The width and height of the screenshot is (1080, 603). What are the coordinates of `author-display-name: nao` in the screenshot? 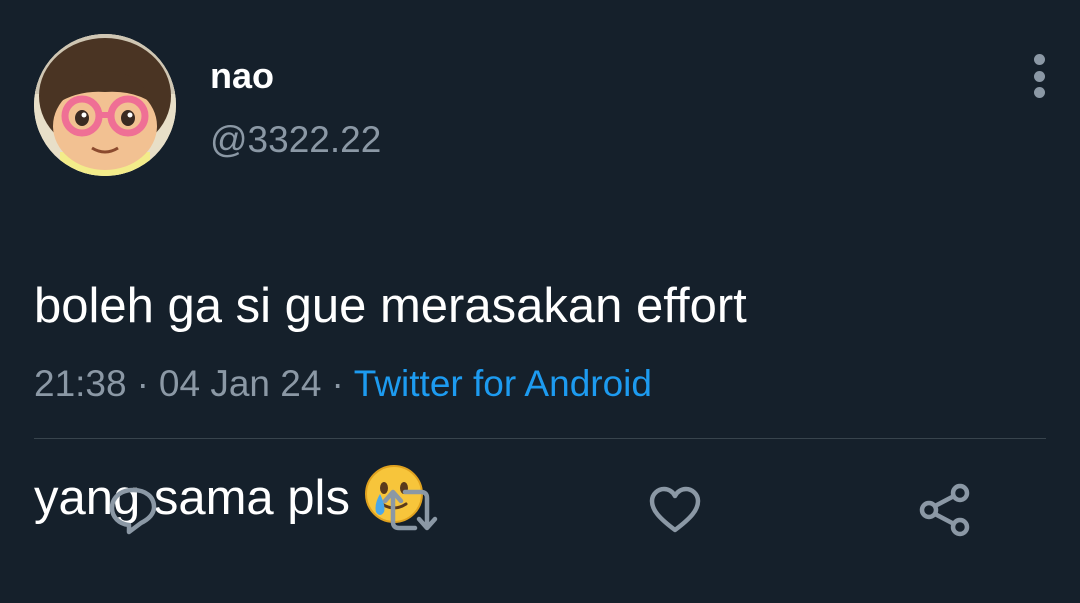 It's located at (242, 76).